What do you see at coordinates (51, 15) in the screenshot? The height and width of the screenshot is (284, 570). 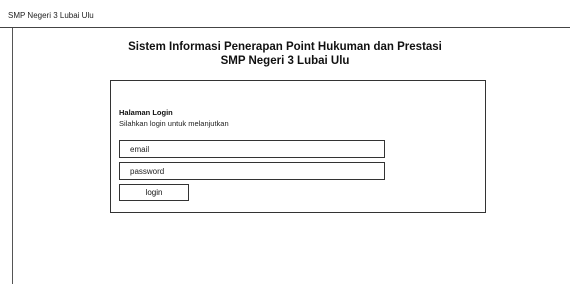 I see `brand-label: SMP Negeri 3 Lubai Ulu` at bounding box center [51, 15].